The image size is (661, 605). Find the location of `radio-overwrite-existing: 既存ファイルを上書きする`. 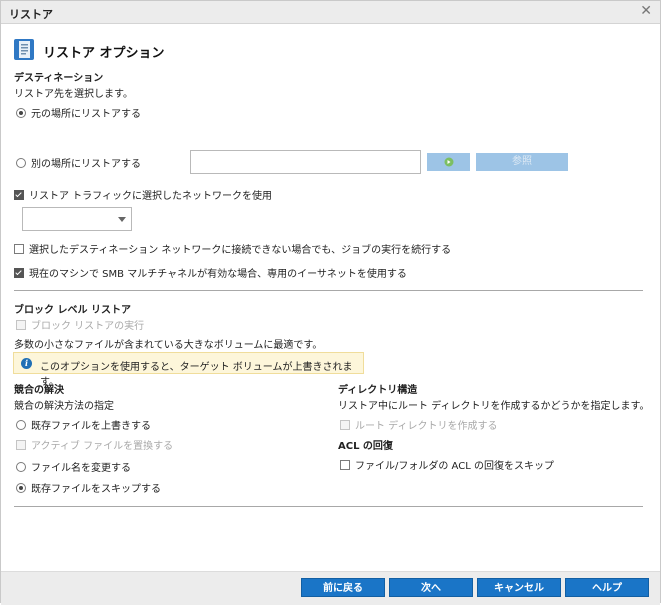

radio-overwrite-existing: 既存ファイルを上書きする is located at coordinates (83, 424).